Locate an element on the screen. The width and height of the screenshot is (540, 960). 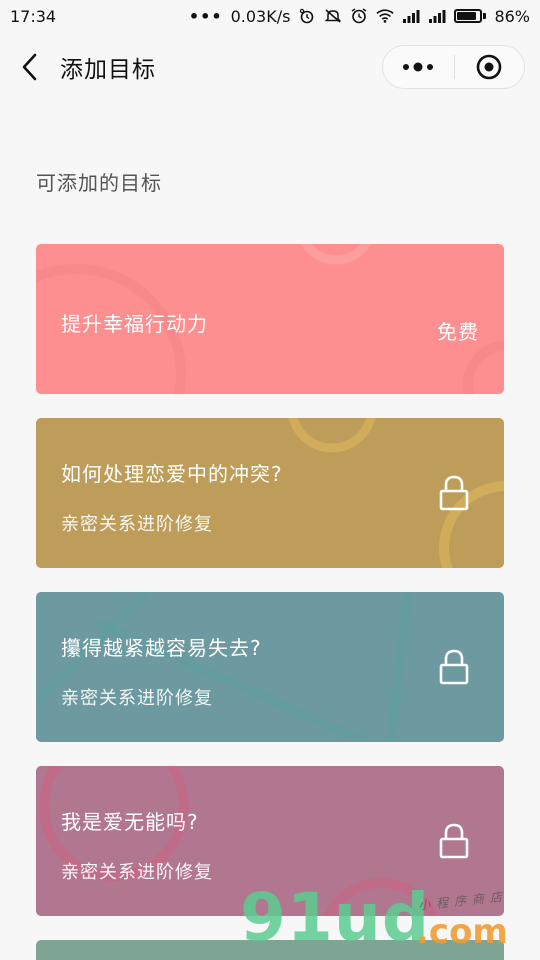
status-dots: ••• is located at coordinates (205, 16).